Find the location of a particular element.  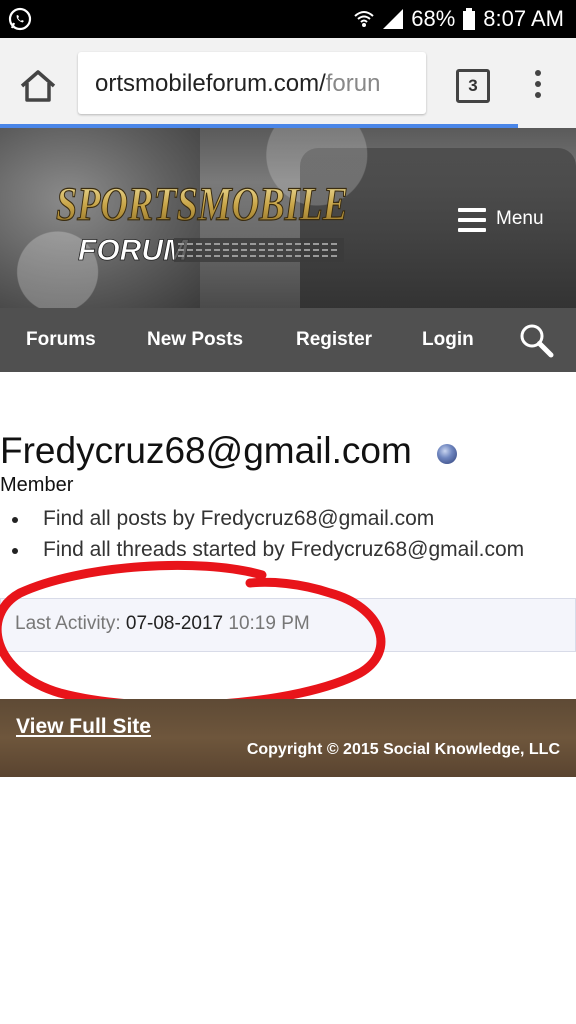

clock: 8:07 AM is located at coordinates (523, 18).